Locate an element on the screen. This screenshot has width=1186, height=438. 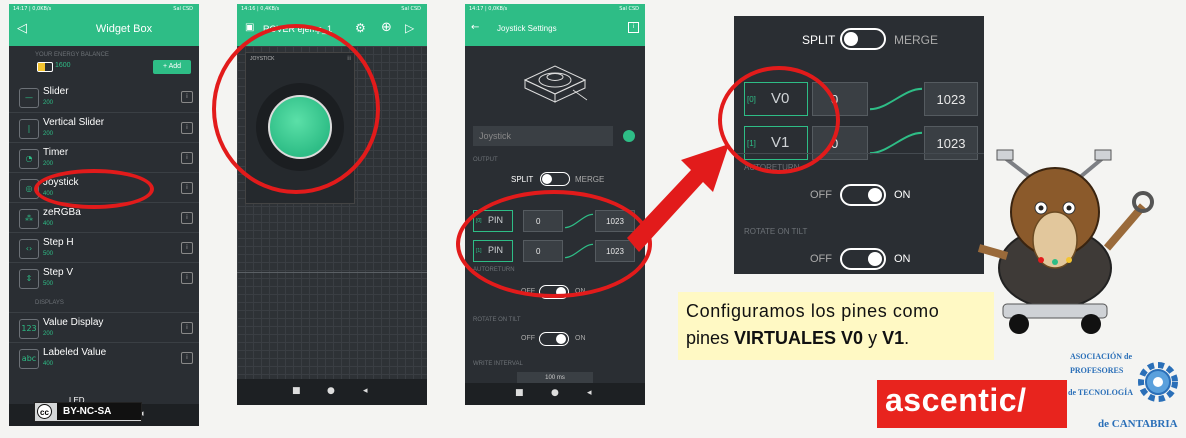
widget-name: Timer is located at coordinates (56, 152).